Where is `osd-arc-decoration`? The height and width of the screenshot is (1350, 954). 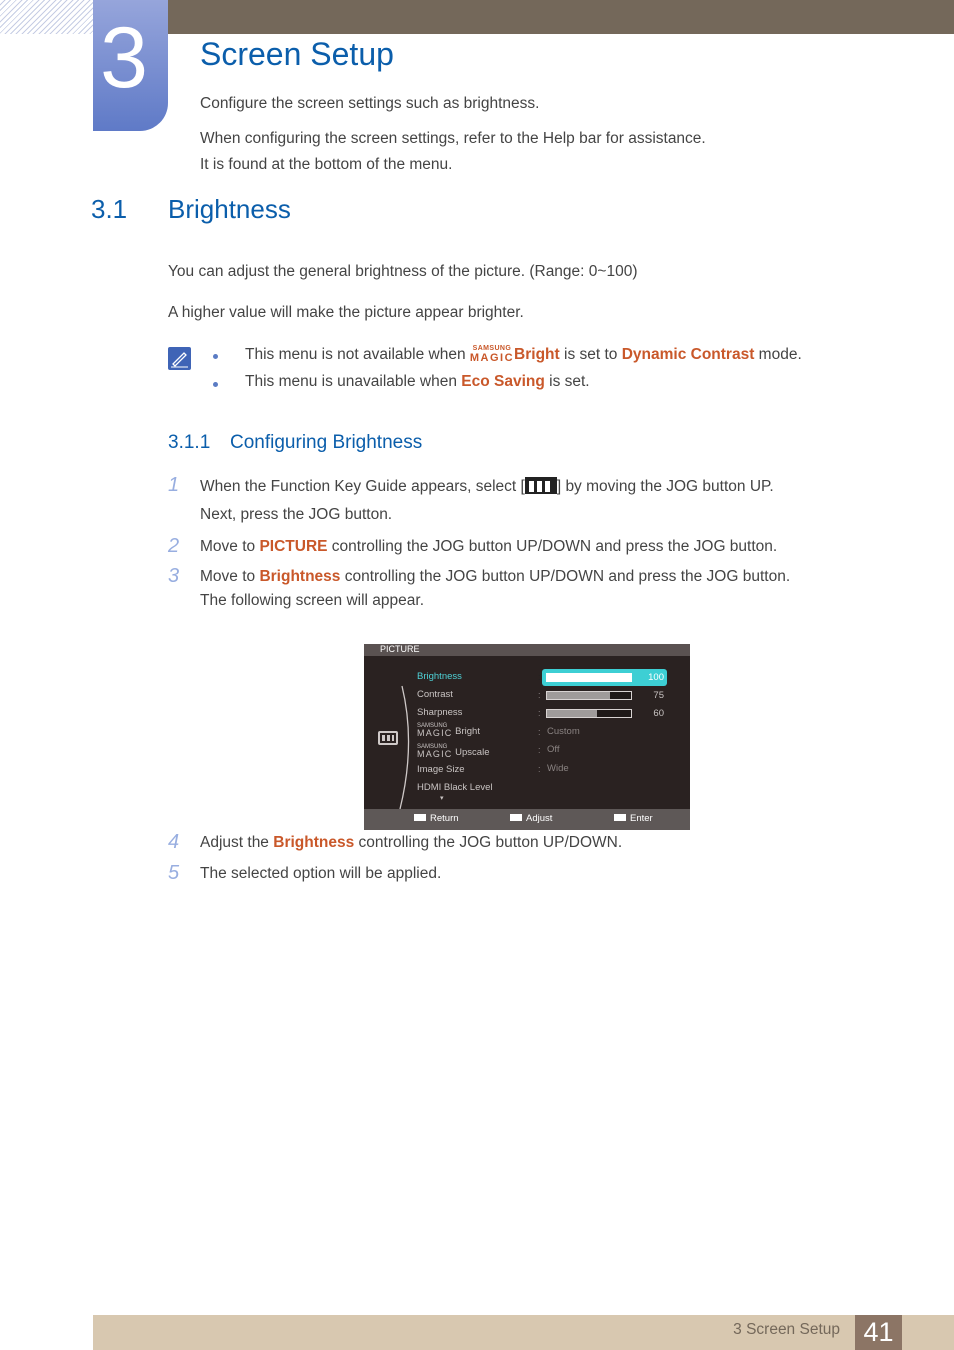 osd-arc-decoration is located at coordinates (404, 747).